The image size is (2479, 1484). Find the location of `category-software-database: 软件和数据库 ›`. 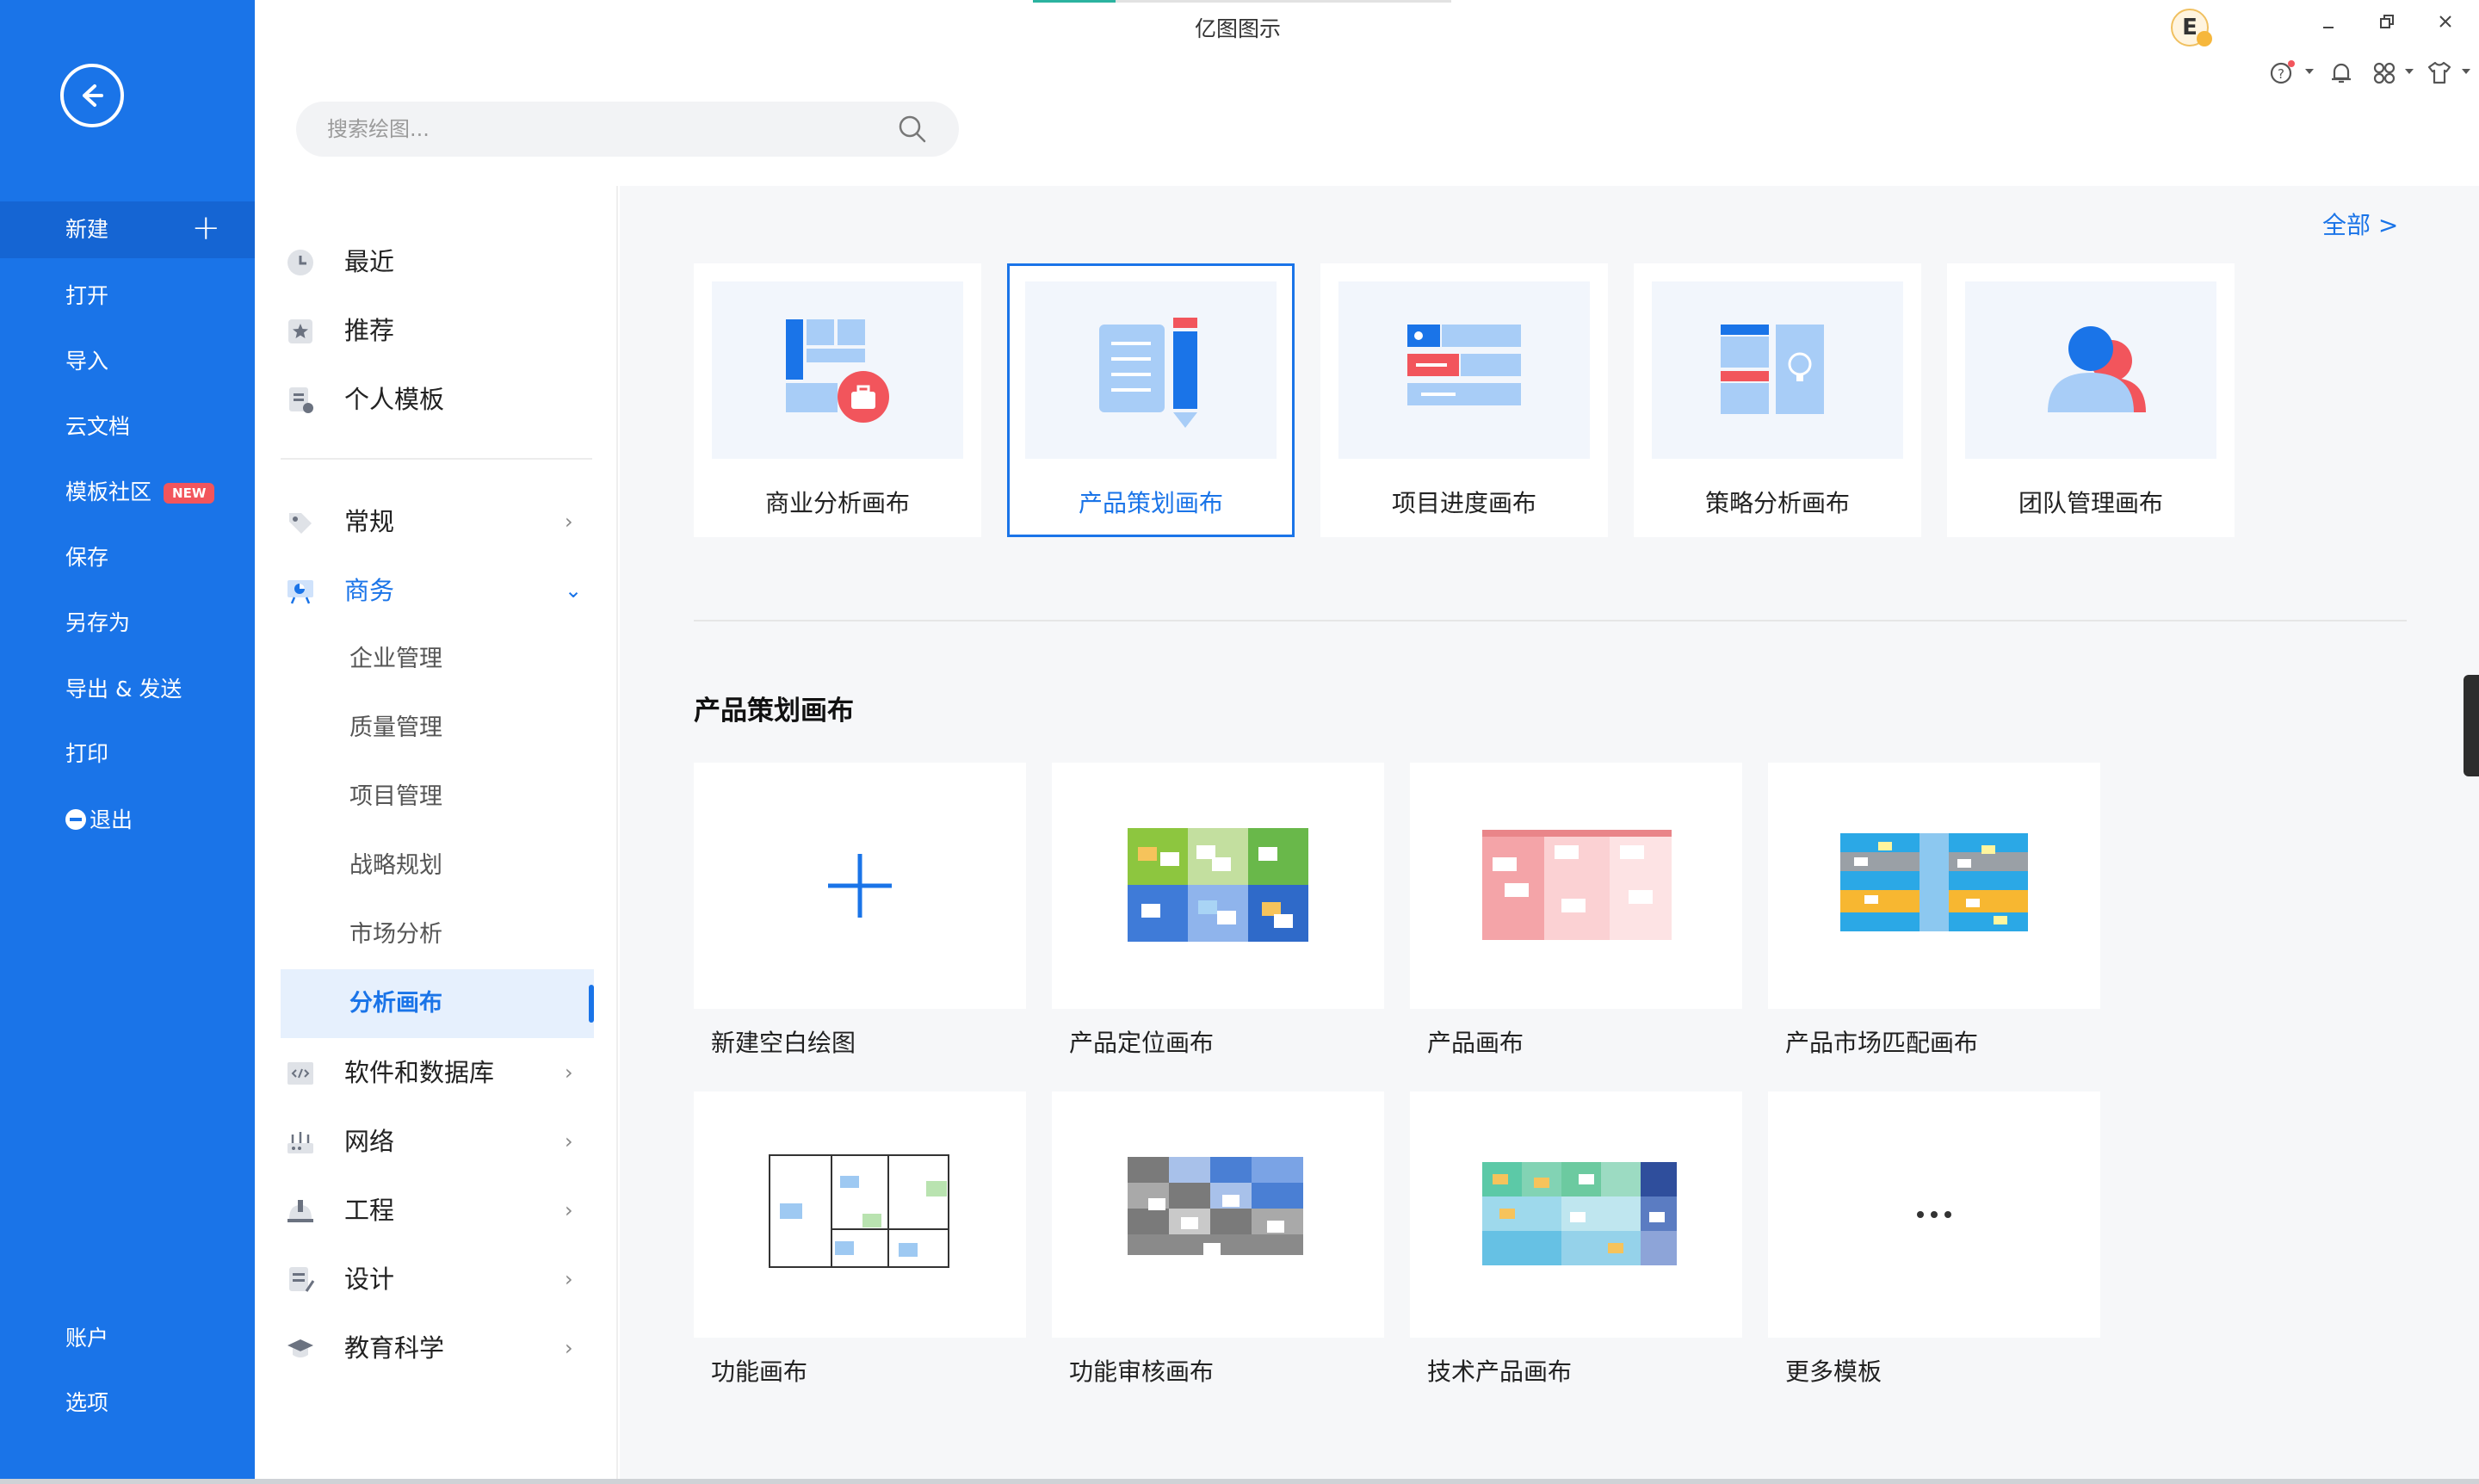

category-software-database: 软件和数据库 › is located at coordinates (435, 1072).